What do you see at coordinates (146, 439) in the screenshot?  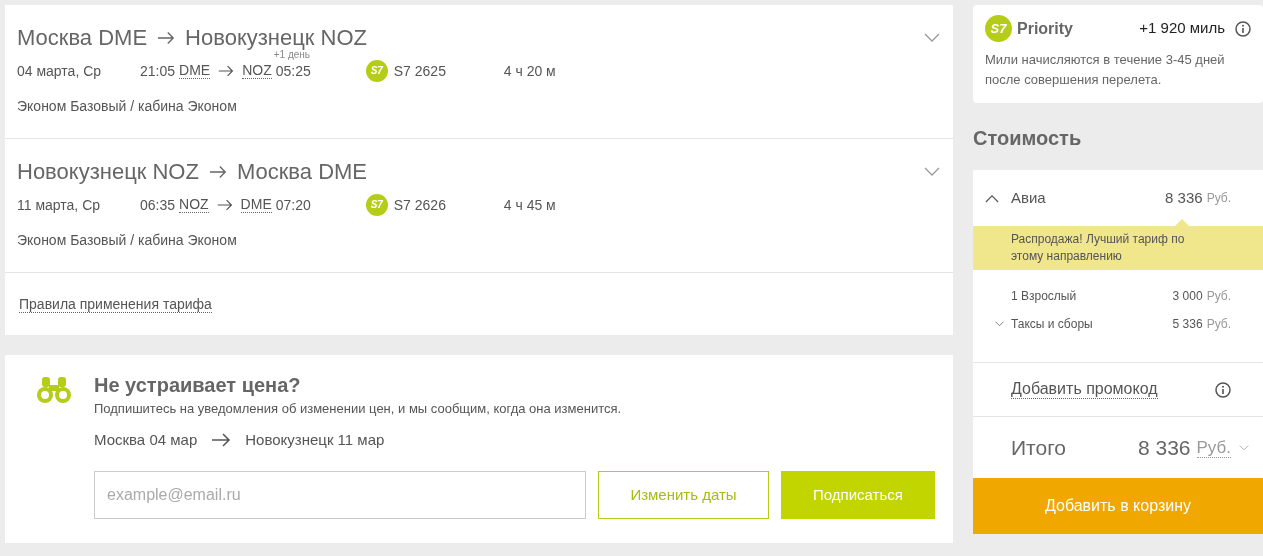 I see `route-origin: Москва 04 мар` at bounding box center [146, 439].